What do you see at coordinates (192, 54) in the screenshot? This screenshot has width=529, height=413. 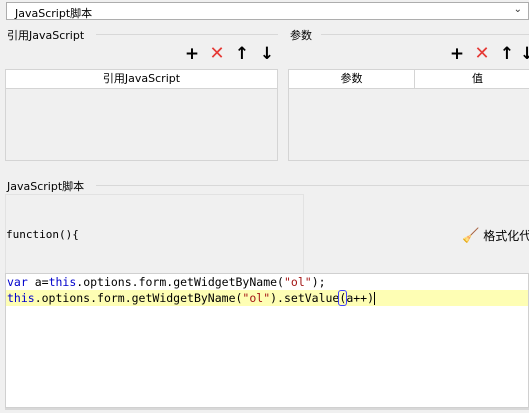 I see `references-add-button: +` at bounding box center [192, 54].